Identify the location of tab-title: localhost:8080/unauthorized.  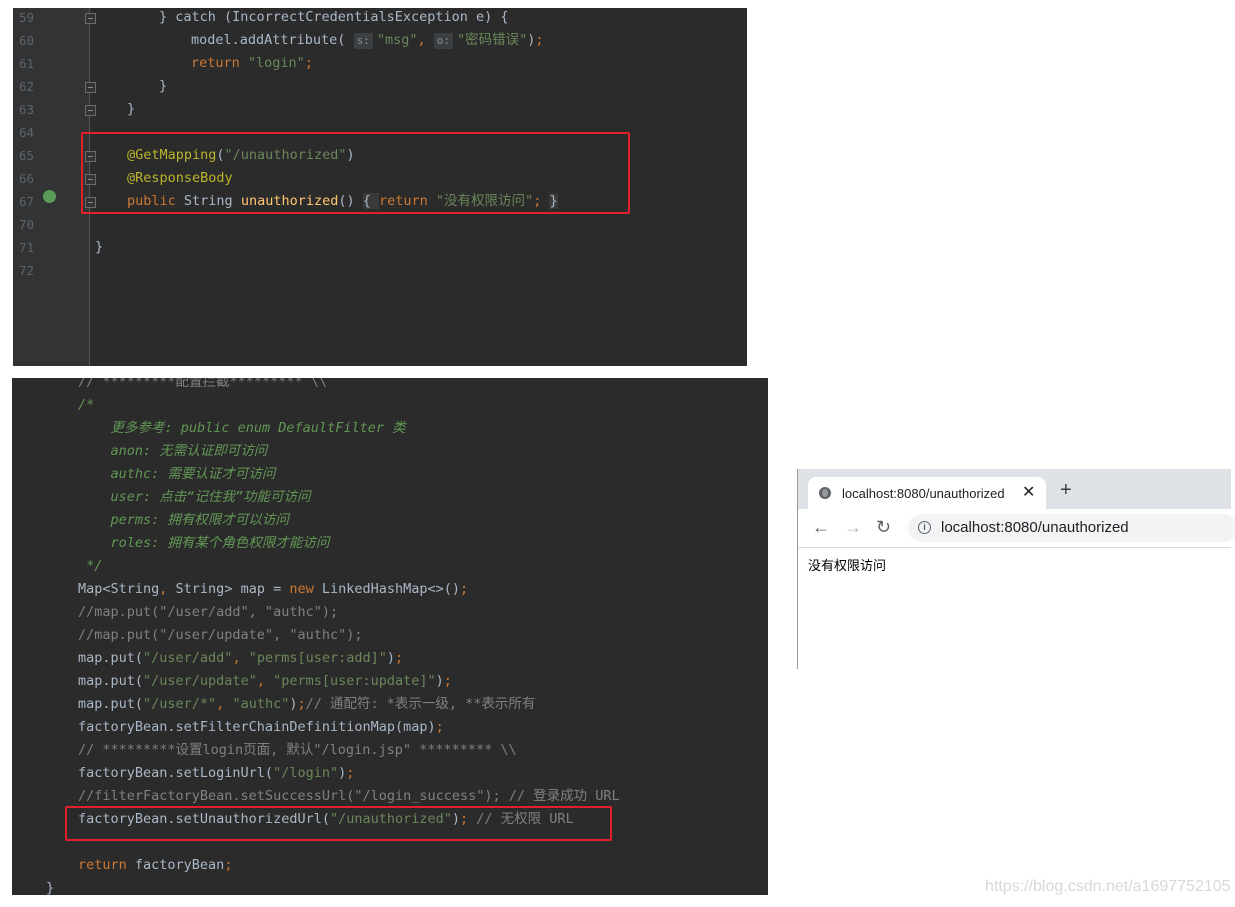
(923, 493).